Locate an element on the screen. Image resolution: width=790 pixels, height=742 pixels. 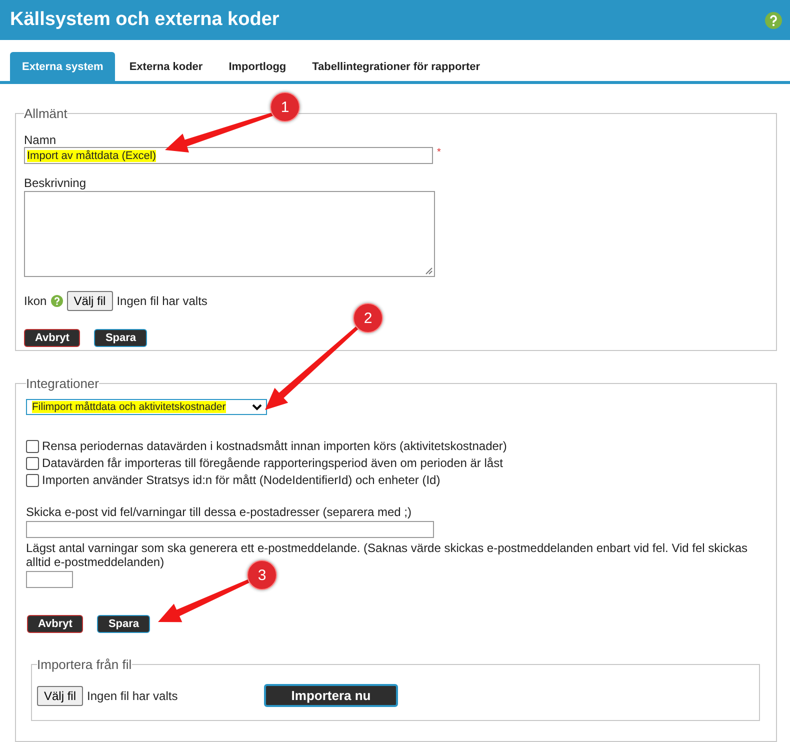
field-label: Beskrivning is located at coordinates (56, 183).